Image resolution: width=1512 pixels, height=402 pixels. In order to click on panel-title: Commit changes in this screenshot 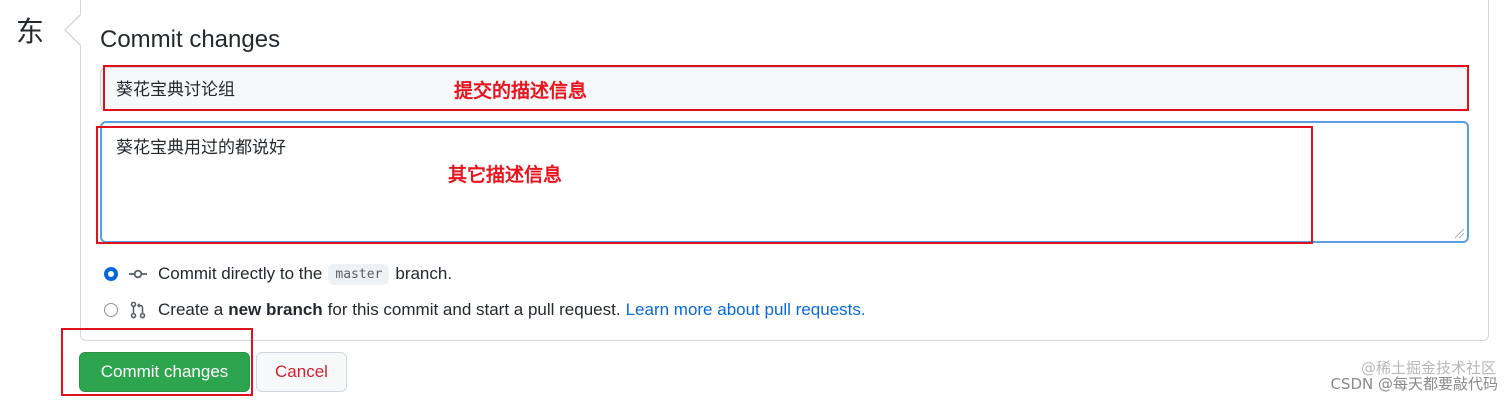, I will do `click(190, 39)`.